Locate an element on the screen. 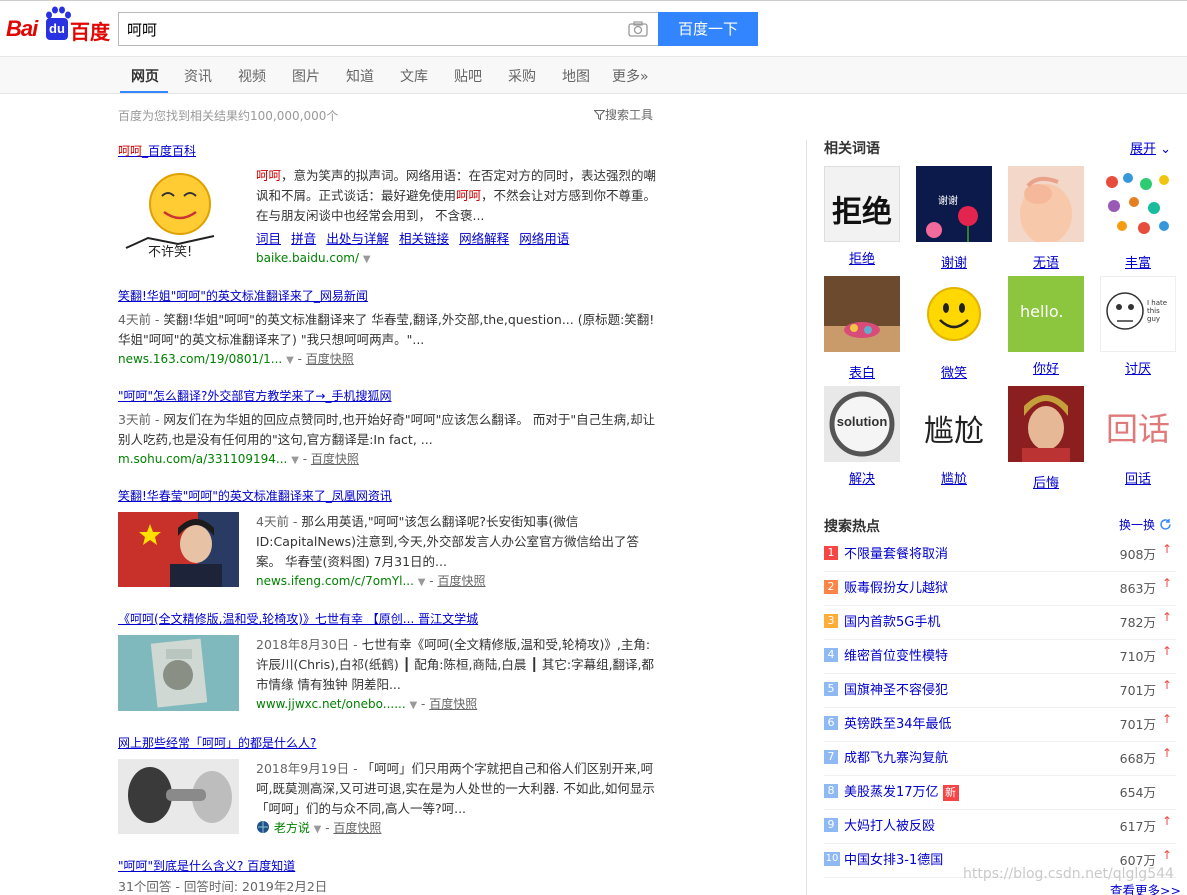 The height and width of the screenshot is (895, 1187). baidu-logo: Bai du 百度 is located at coordinates (58, 26).